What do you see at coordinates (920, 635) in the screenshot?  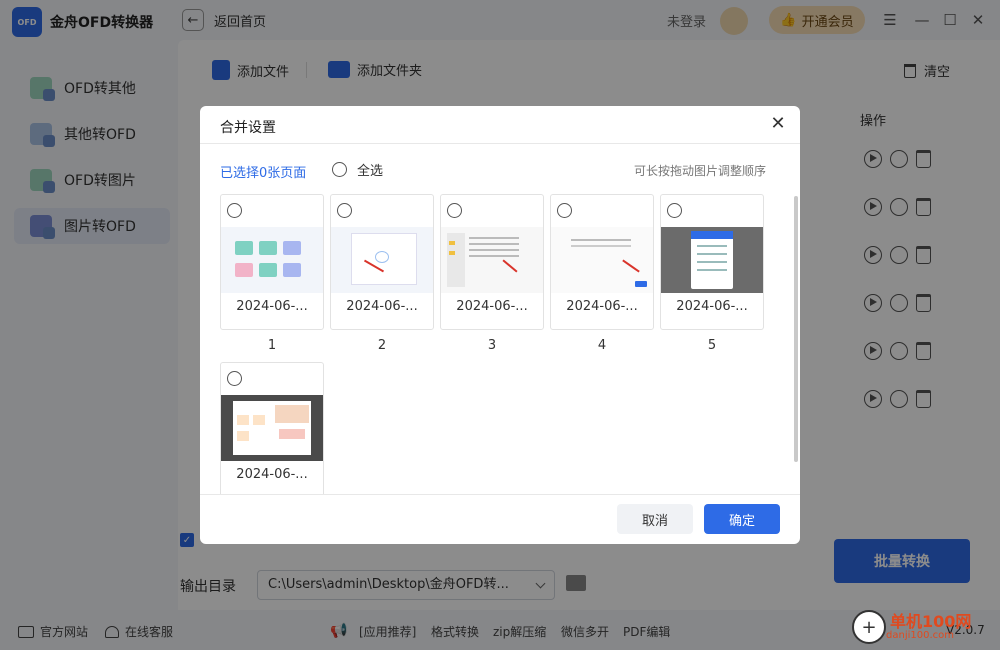 I see `watermark-subtext: danji100.com` at bounding box center [920, 635].